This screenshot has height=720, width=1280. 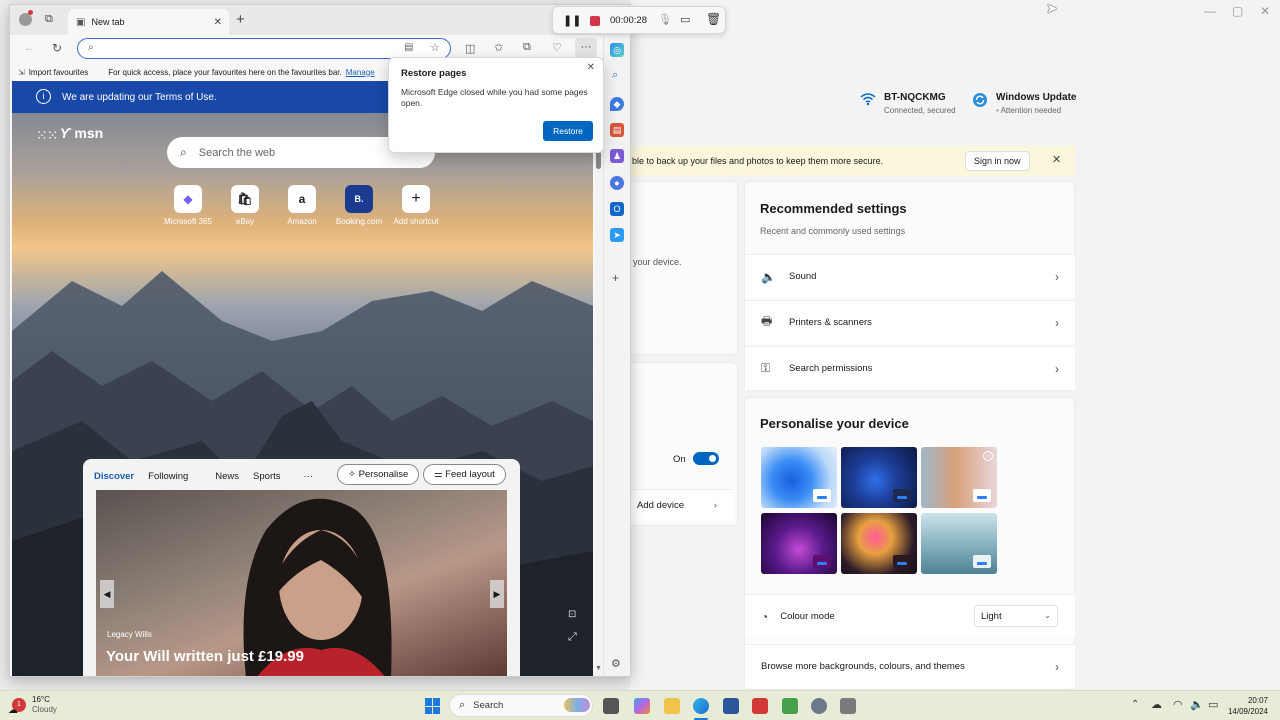 I want to click on microsoft365-icon: ●, so click(x=617, y=183).